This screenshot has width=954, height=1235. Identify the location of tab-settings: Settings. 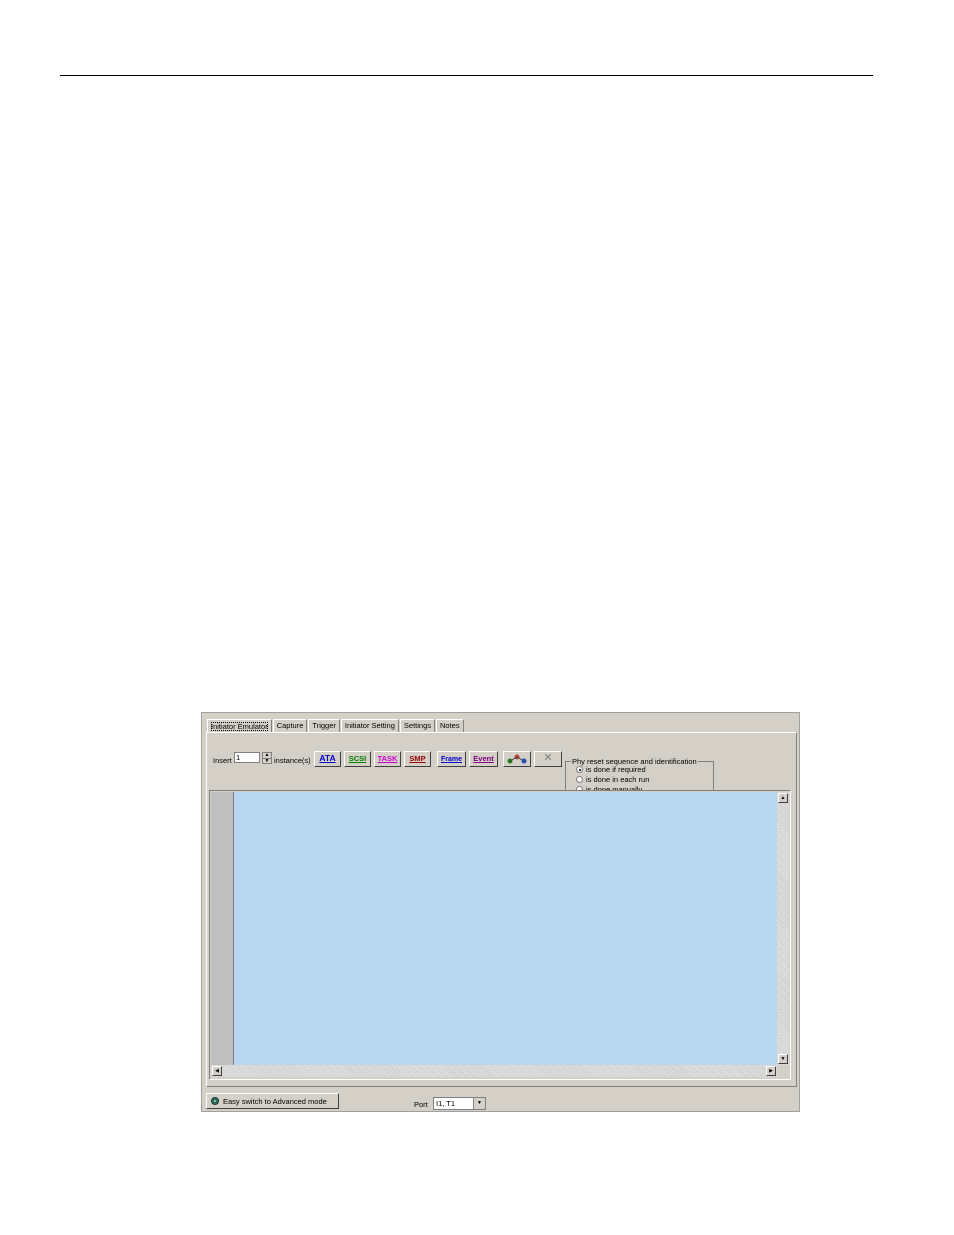
(417, 725).